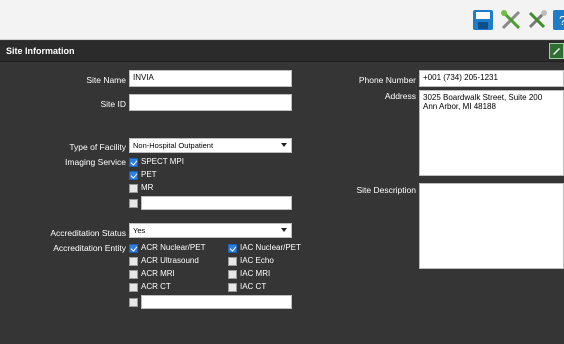  What do you see at coordinates (253, 286) in the screenshot?
I see `iac-ct-label: IAC CT` at bounding box center [253, 286].